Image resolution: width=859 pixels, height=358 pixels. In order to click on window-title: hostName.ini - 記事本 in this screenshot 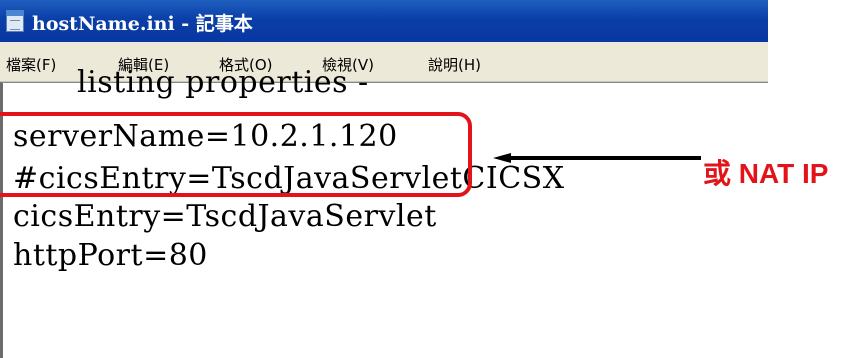, I will do `click(142, 24)`.